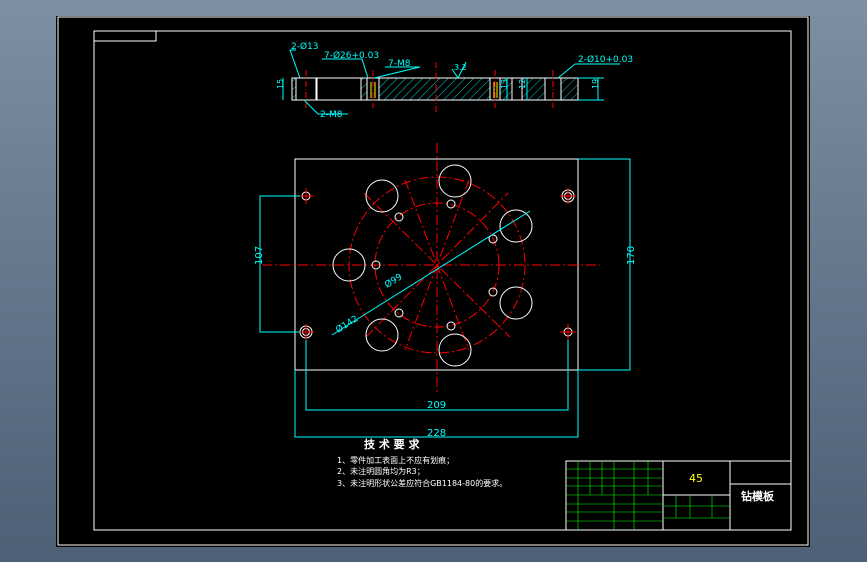 The height and width of the screenshot is (562, 867). Describe the element at coordinates (436, 433) in the screenshot. I see `dim-label-228: 228` at that location.